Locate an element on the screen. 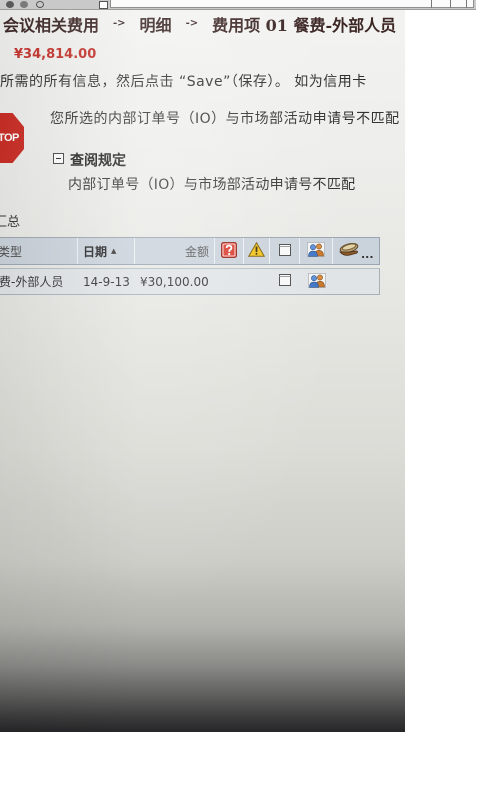 The image size is (489, 798). row-amount: ¥30,100.00 is located at coordinates (174, 281).